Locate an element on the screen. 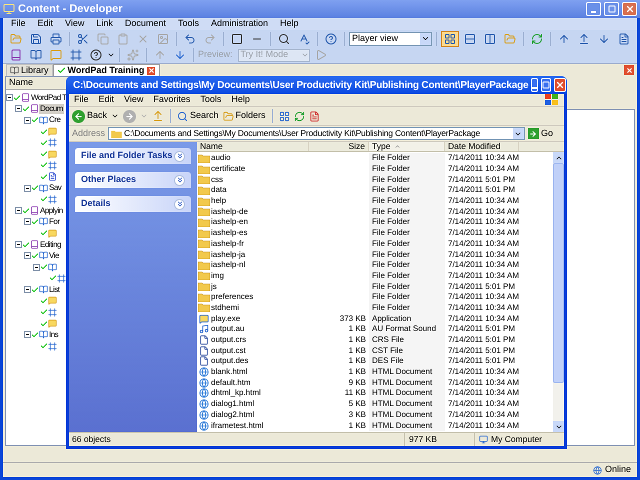  file-name: iashelp-en is located at coordinates (229, 222).